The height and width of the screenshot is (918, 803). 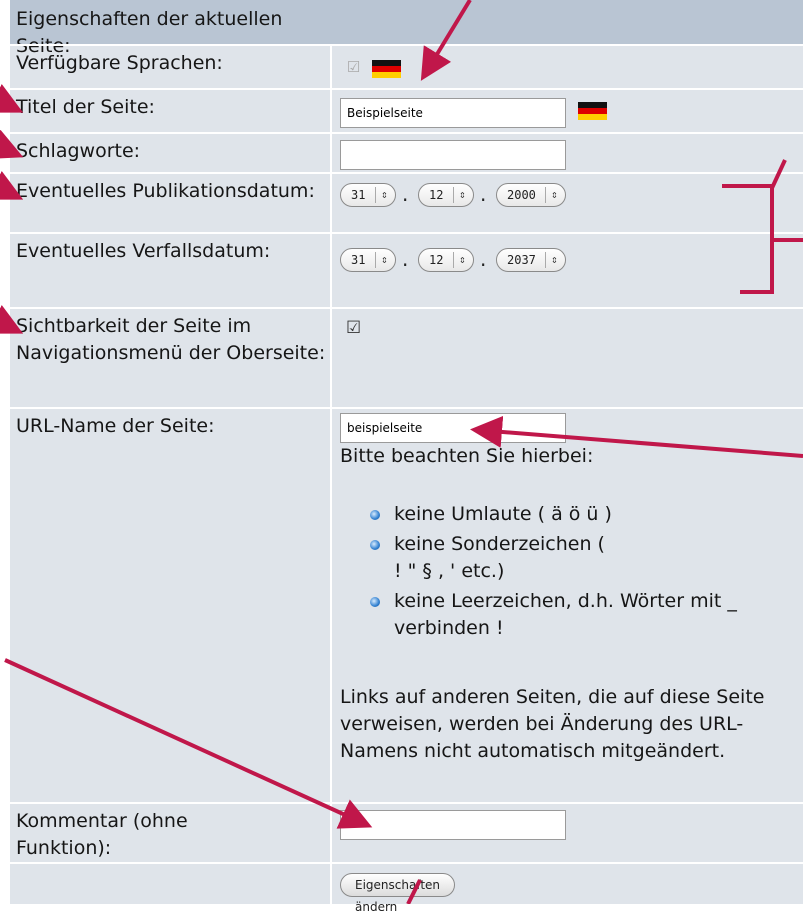 What do you see at coordinates (585, 514) in the screenshot?
I see `url-rule-item: keine Umlaute ( ä ö ü )` at bounding box center [585, 514].